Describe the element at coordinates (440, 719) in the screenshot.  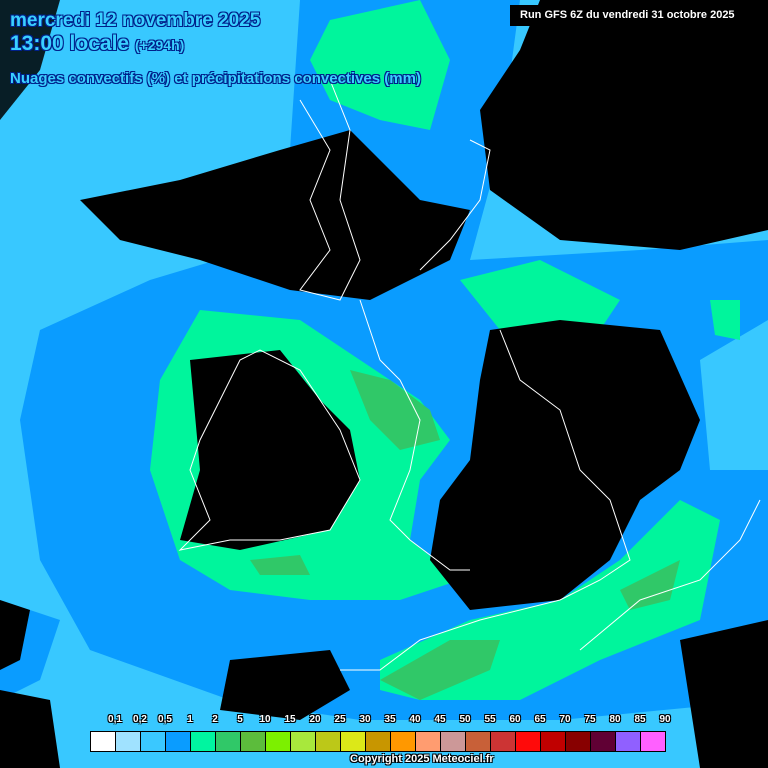
I see `legend-label: 45` at that location.